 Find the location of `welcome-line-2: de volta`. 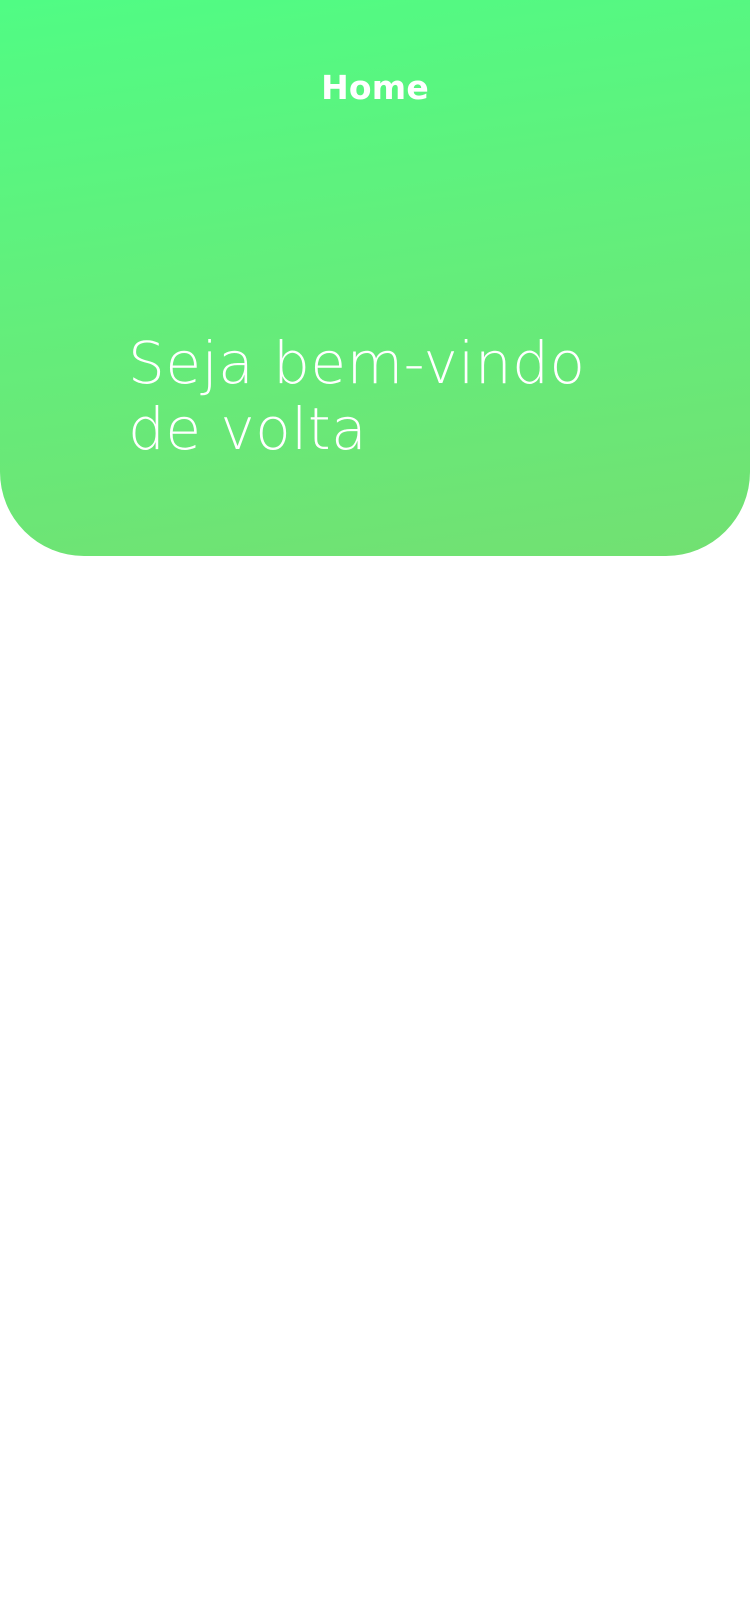

welcome-line-2: de volta is located at coordinates (248, 429).